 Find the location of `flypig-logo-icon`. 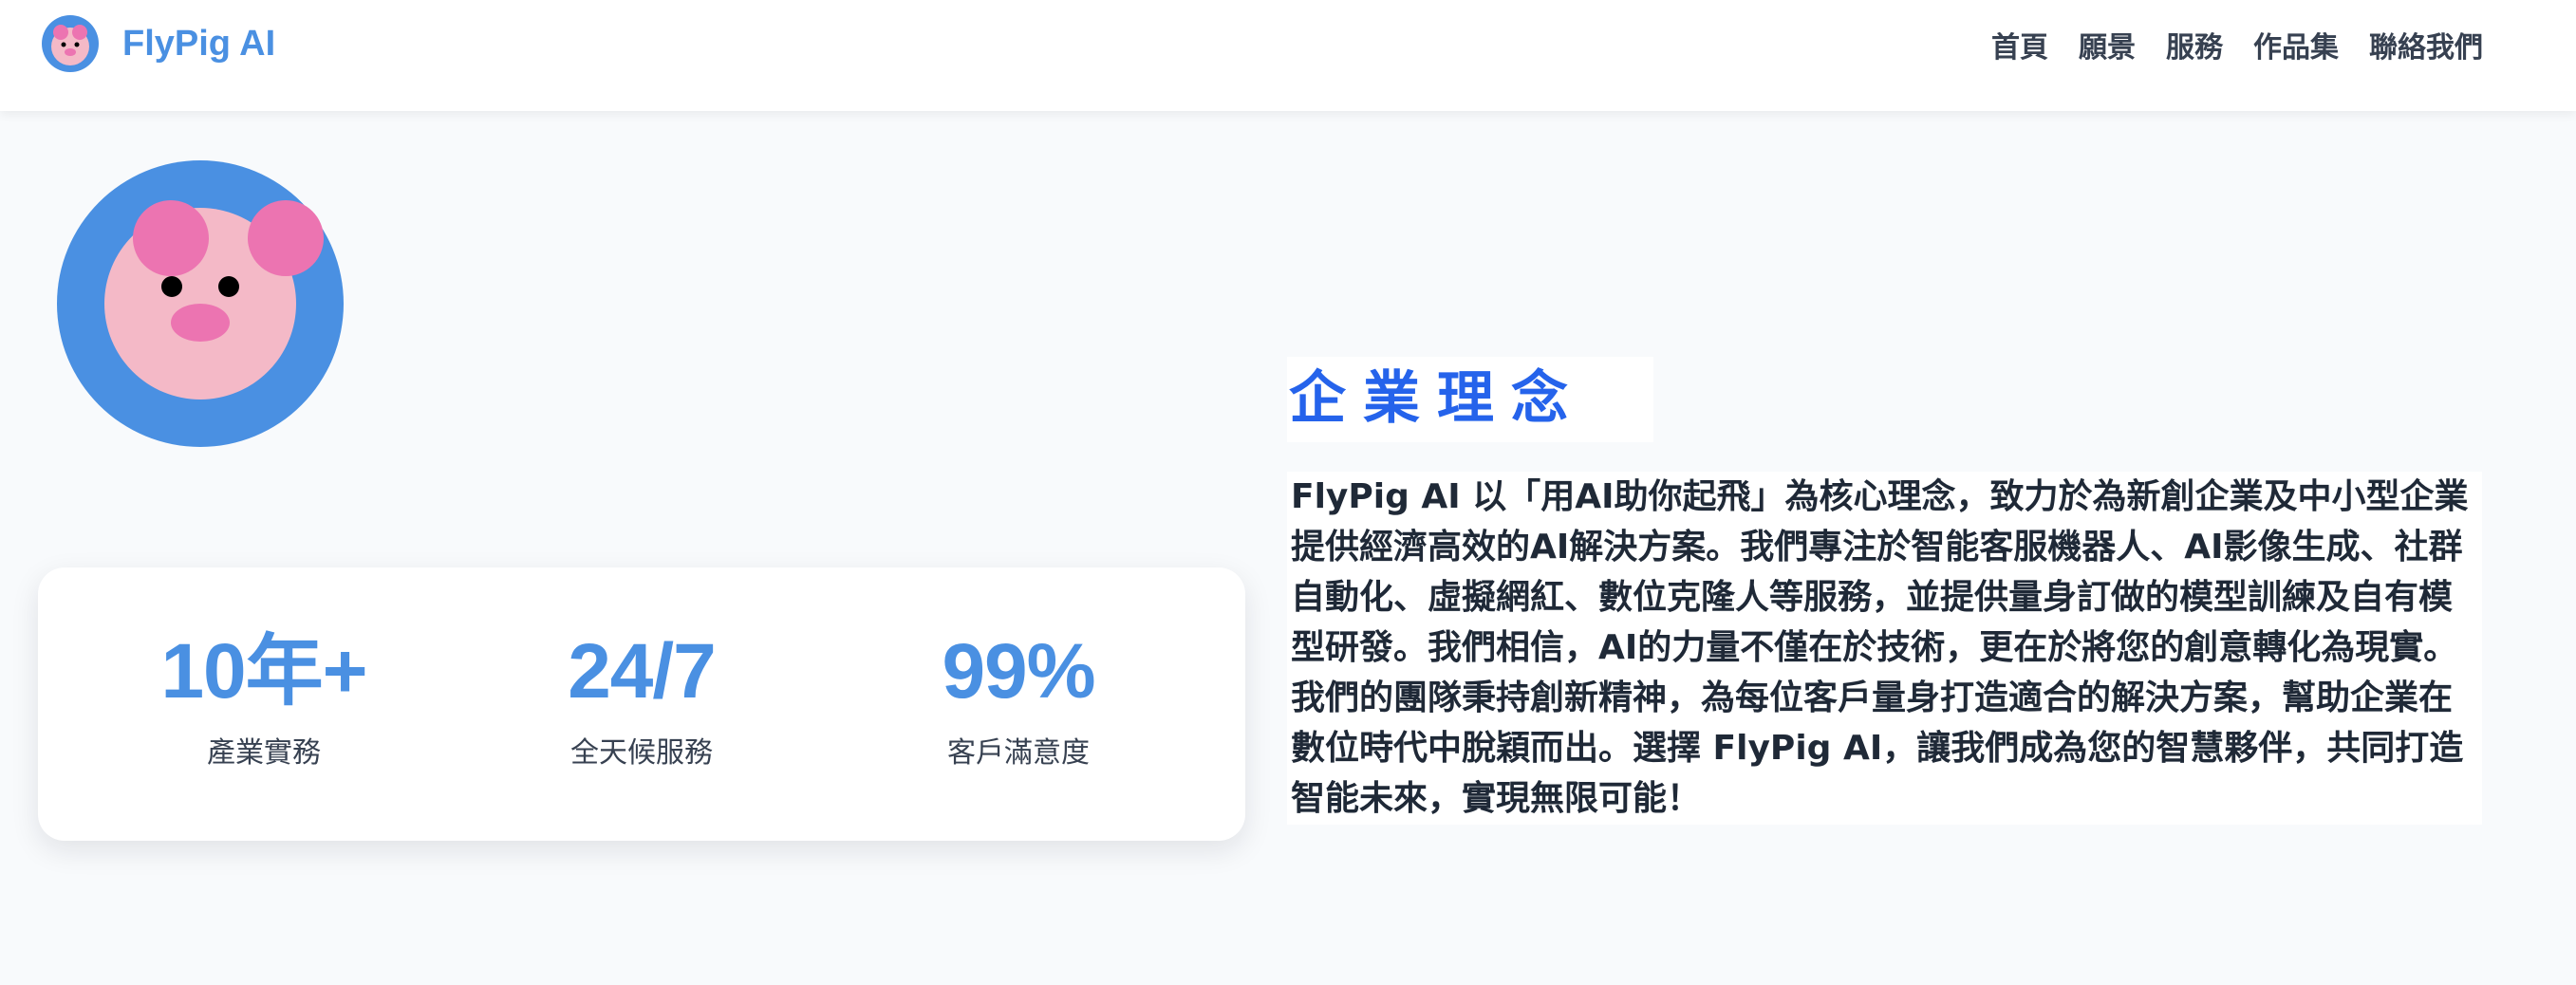

flypig-logo-icon is located at coordinates (71, 43).